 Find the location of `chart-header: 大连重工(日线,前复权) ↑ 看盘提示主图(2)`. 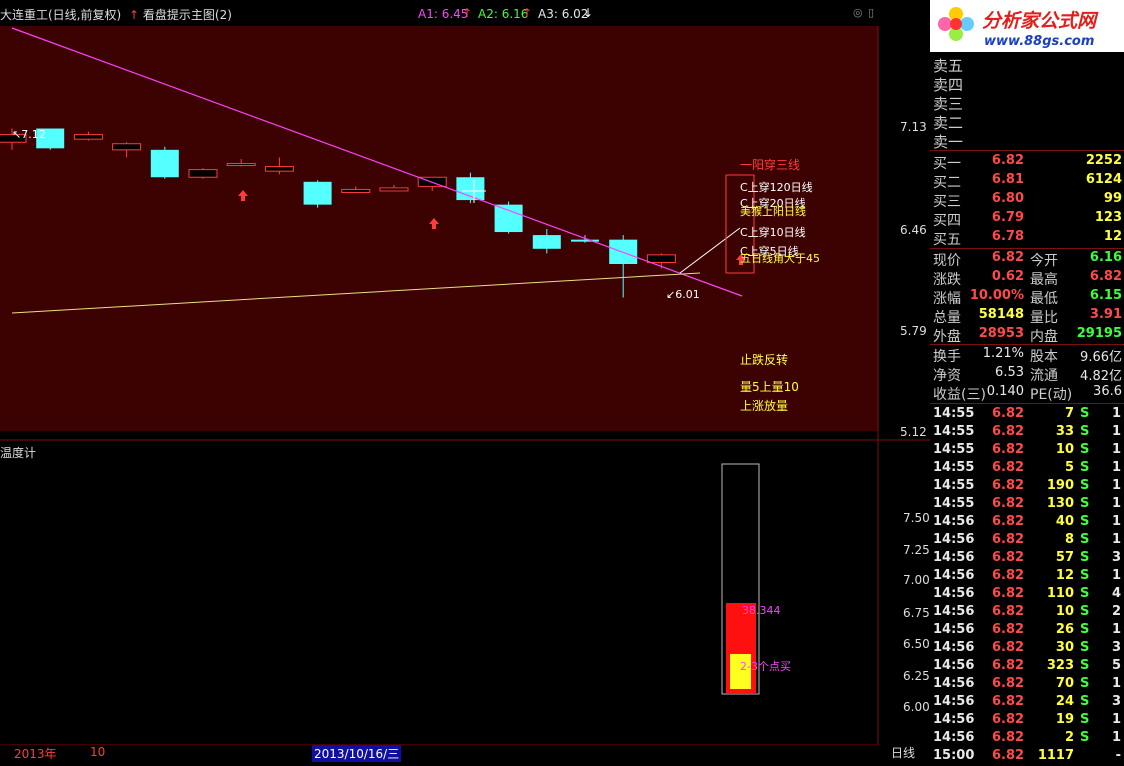

chart-header: 大连重工(日线,前复权) ↑ 看盘提示主图(2) is located at coordinates (116, 15).